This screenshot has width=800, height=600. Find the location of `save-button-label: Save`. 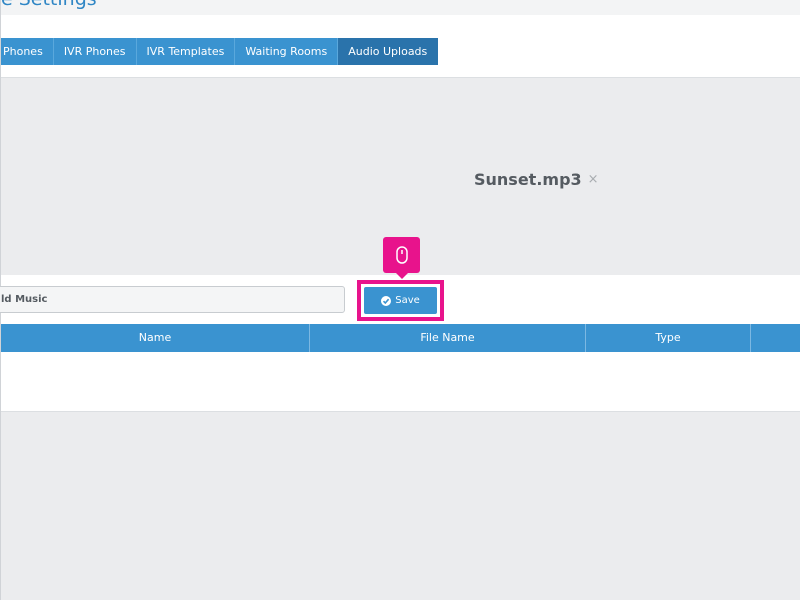

save-button-label: Save is located at coordinates (407, 300).